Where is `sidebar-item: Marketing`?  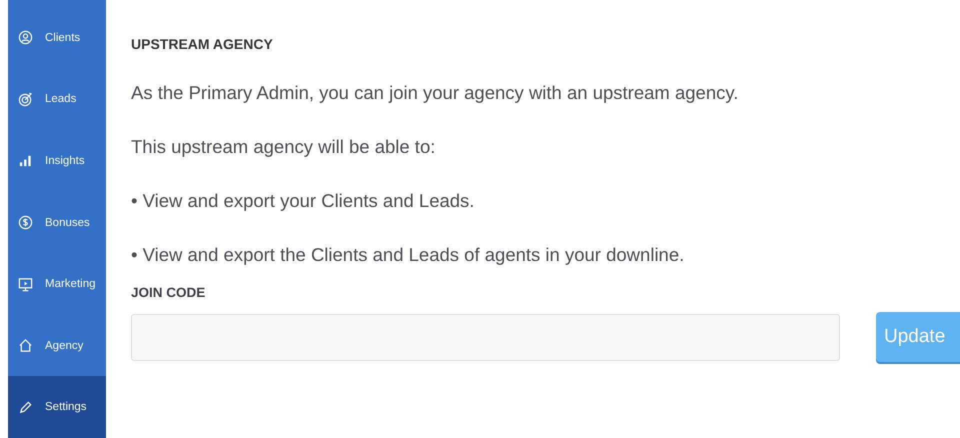
sidebar-item: Marketing is located at coordinates (57, 284).